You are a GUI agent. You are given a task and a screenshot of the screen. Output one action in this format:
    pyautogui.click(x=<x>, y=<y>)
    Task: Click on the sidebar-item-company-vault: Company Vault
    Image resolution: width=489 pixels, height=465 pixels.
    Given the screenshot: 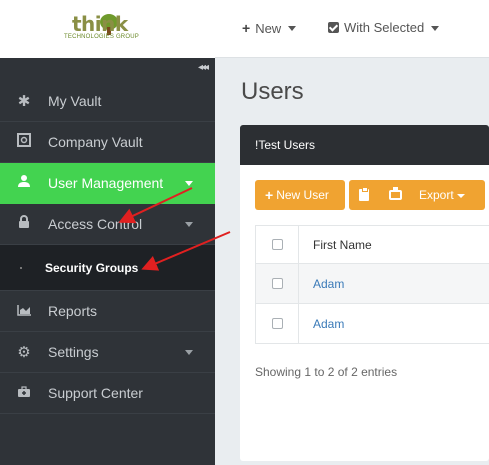 What is the action you would take?
    pyautogui.click(x=107, y=142)
    